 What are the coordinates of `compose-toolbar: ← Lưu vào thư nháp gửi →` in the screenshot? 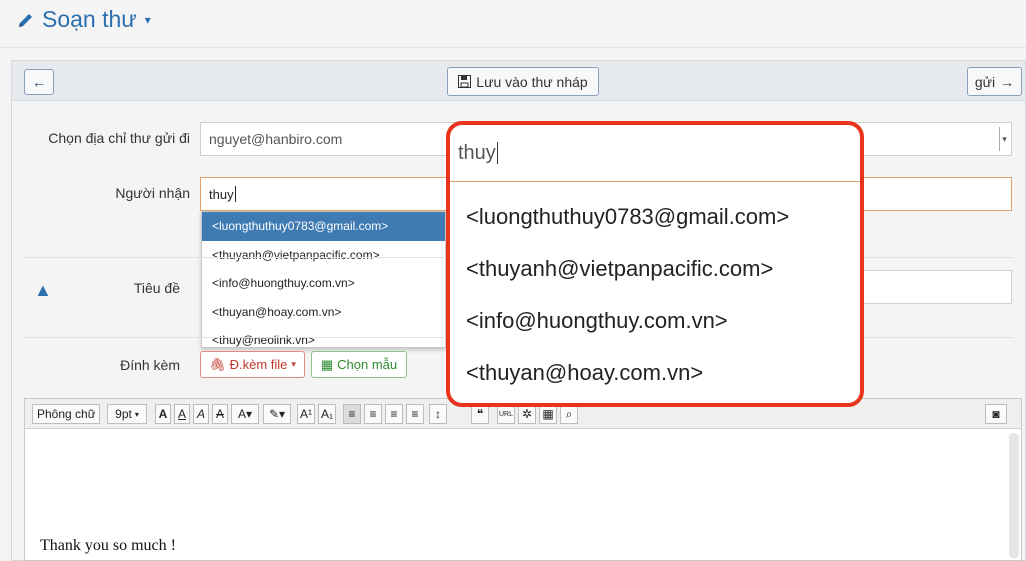 It's located at (518, 81).